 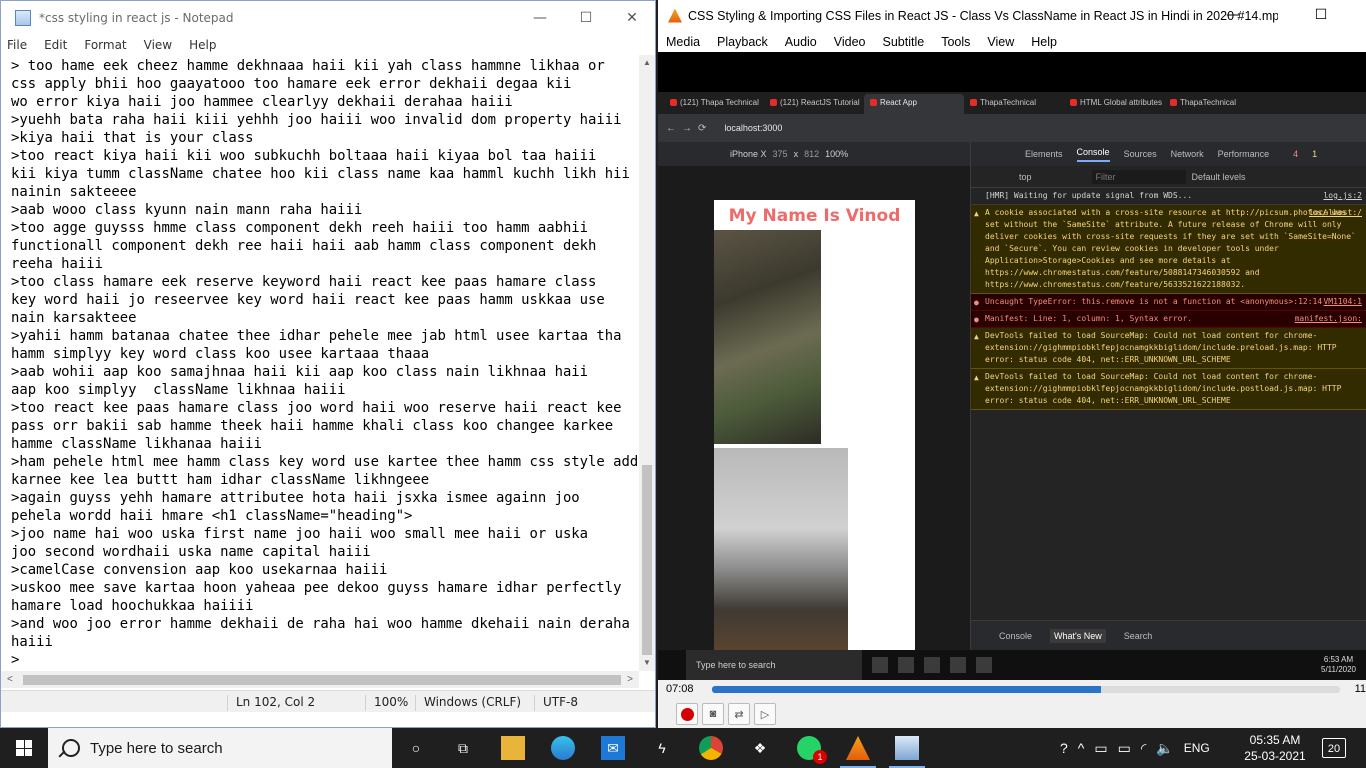 What do you see at coordinates (719, 102) in the screenshot?
I see `browser-tab-label: (121) Thapa Technical` at bounding box center [719, 102].